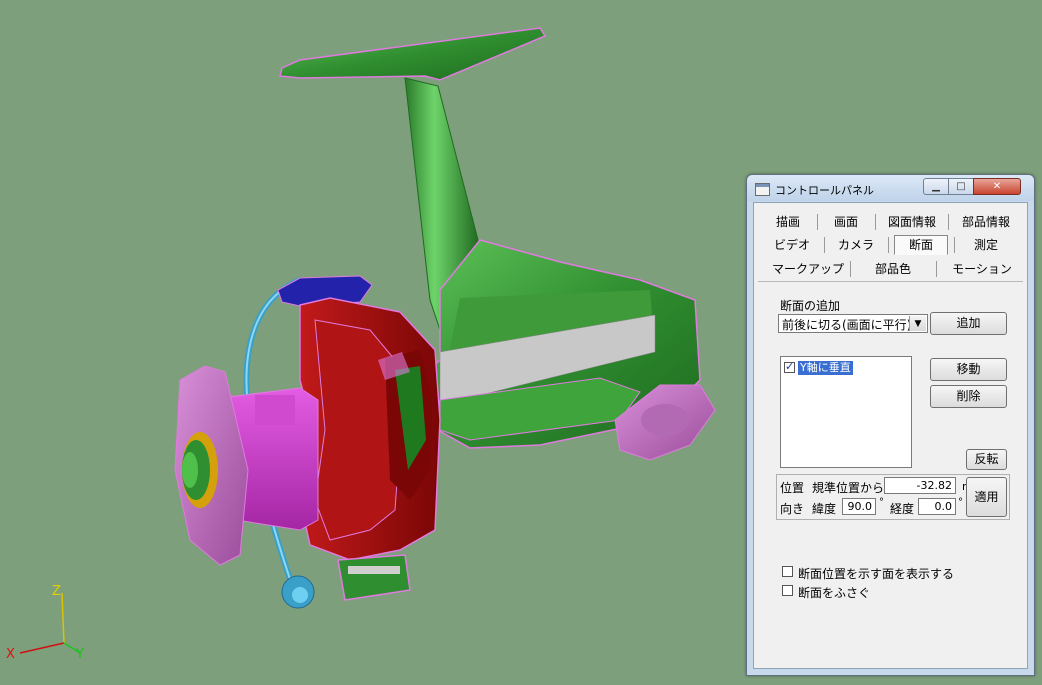 The width and height of the screenshot is (1042, 685). What do you see at coordinates (825, 368) in the screenshot?
I see `list-item-label: Y軸に垂直` at bounding box center [825, 368].